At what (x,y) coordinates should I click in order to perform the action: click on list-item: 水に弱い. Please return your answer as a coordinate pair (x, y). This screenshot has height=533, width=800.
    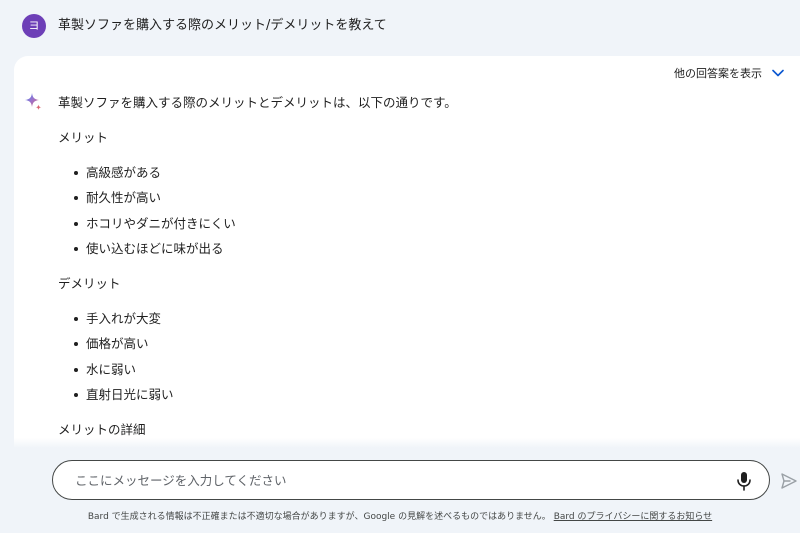
    Looking at the image, I should click on (426, 373).